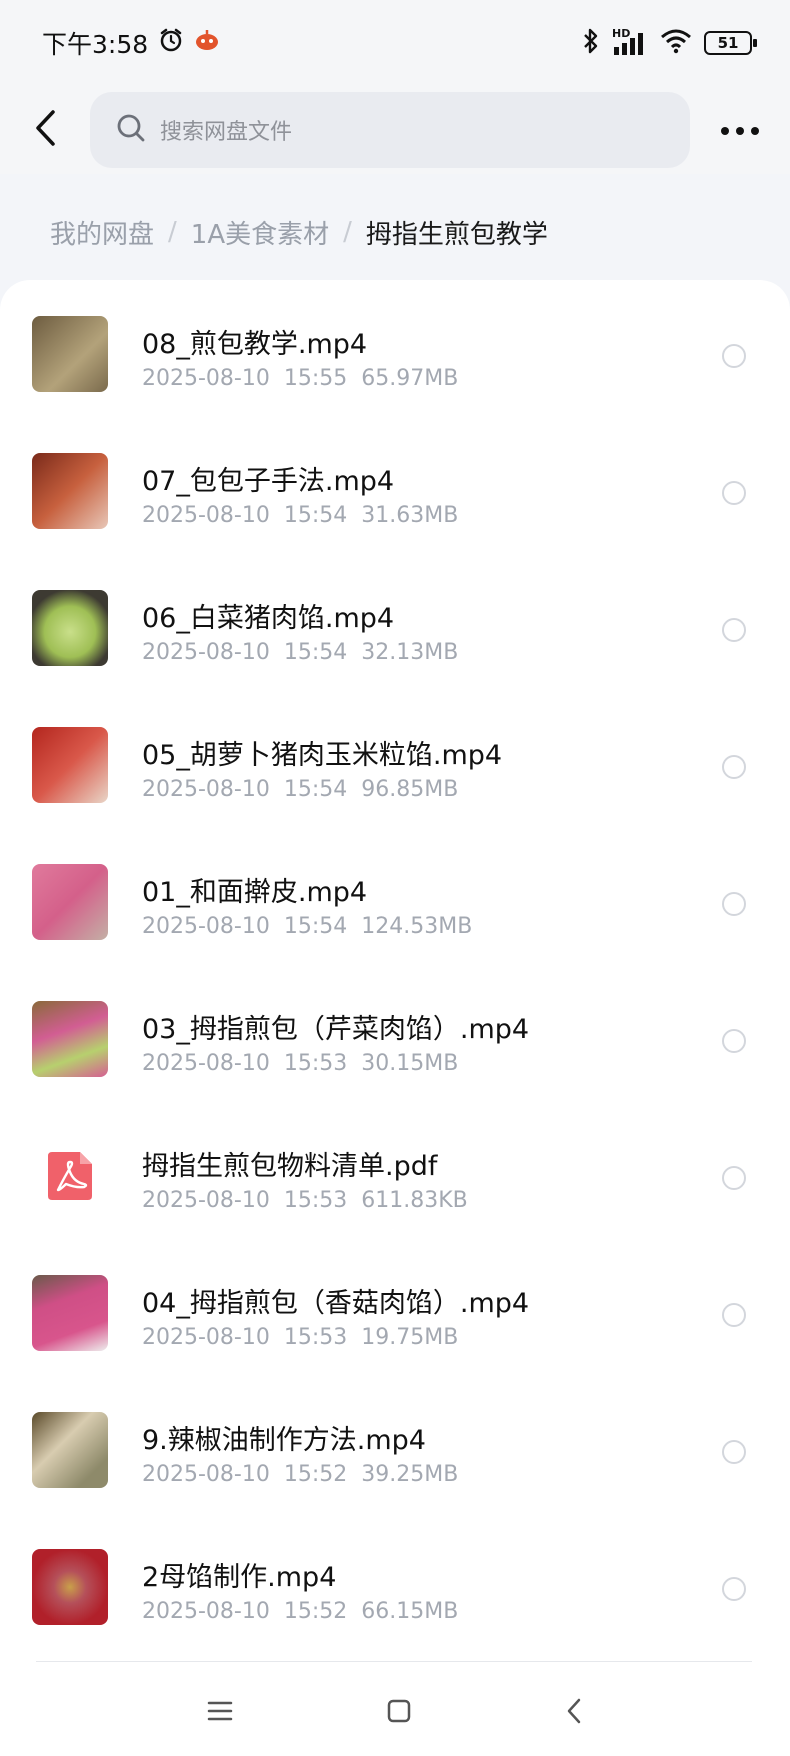  What do you see at coordinates (171, 43) in the screenshot?
I see `alarm-icon` at bounding box center [171, 43].